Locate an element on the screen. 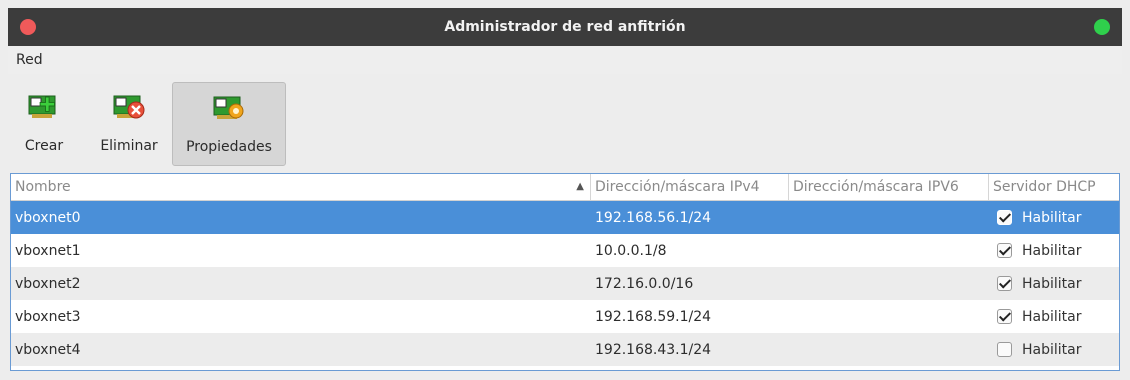 The height and width of the screenshot is (380, 1130). network-card-remove-icon is located at coordinates (129, 107).